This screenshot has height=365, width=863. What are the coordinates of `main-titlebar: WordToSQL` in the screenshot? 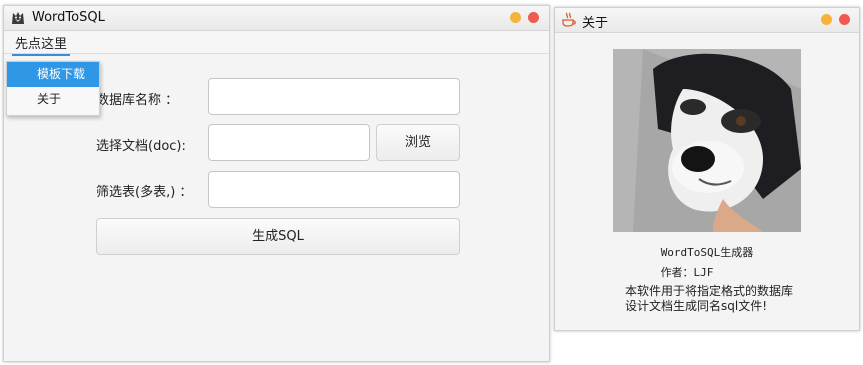 It's located at (276, 18).